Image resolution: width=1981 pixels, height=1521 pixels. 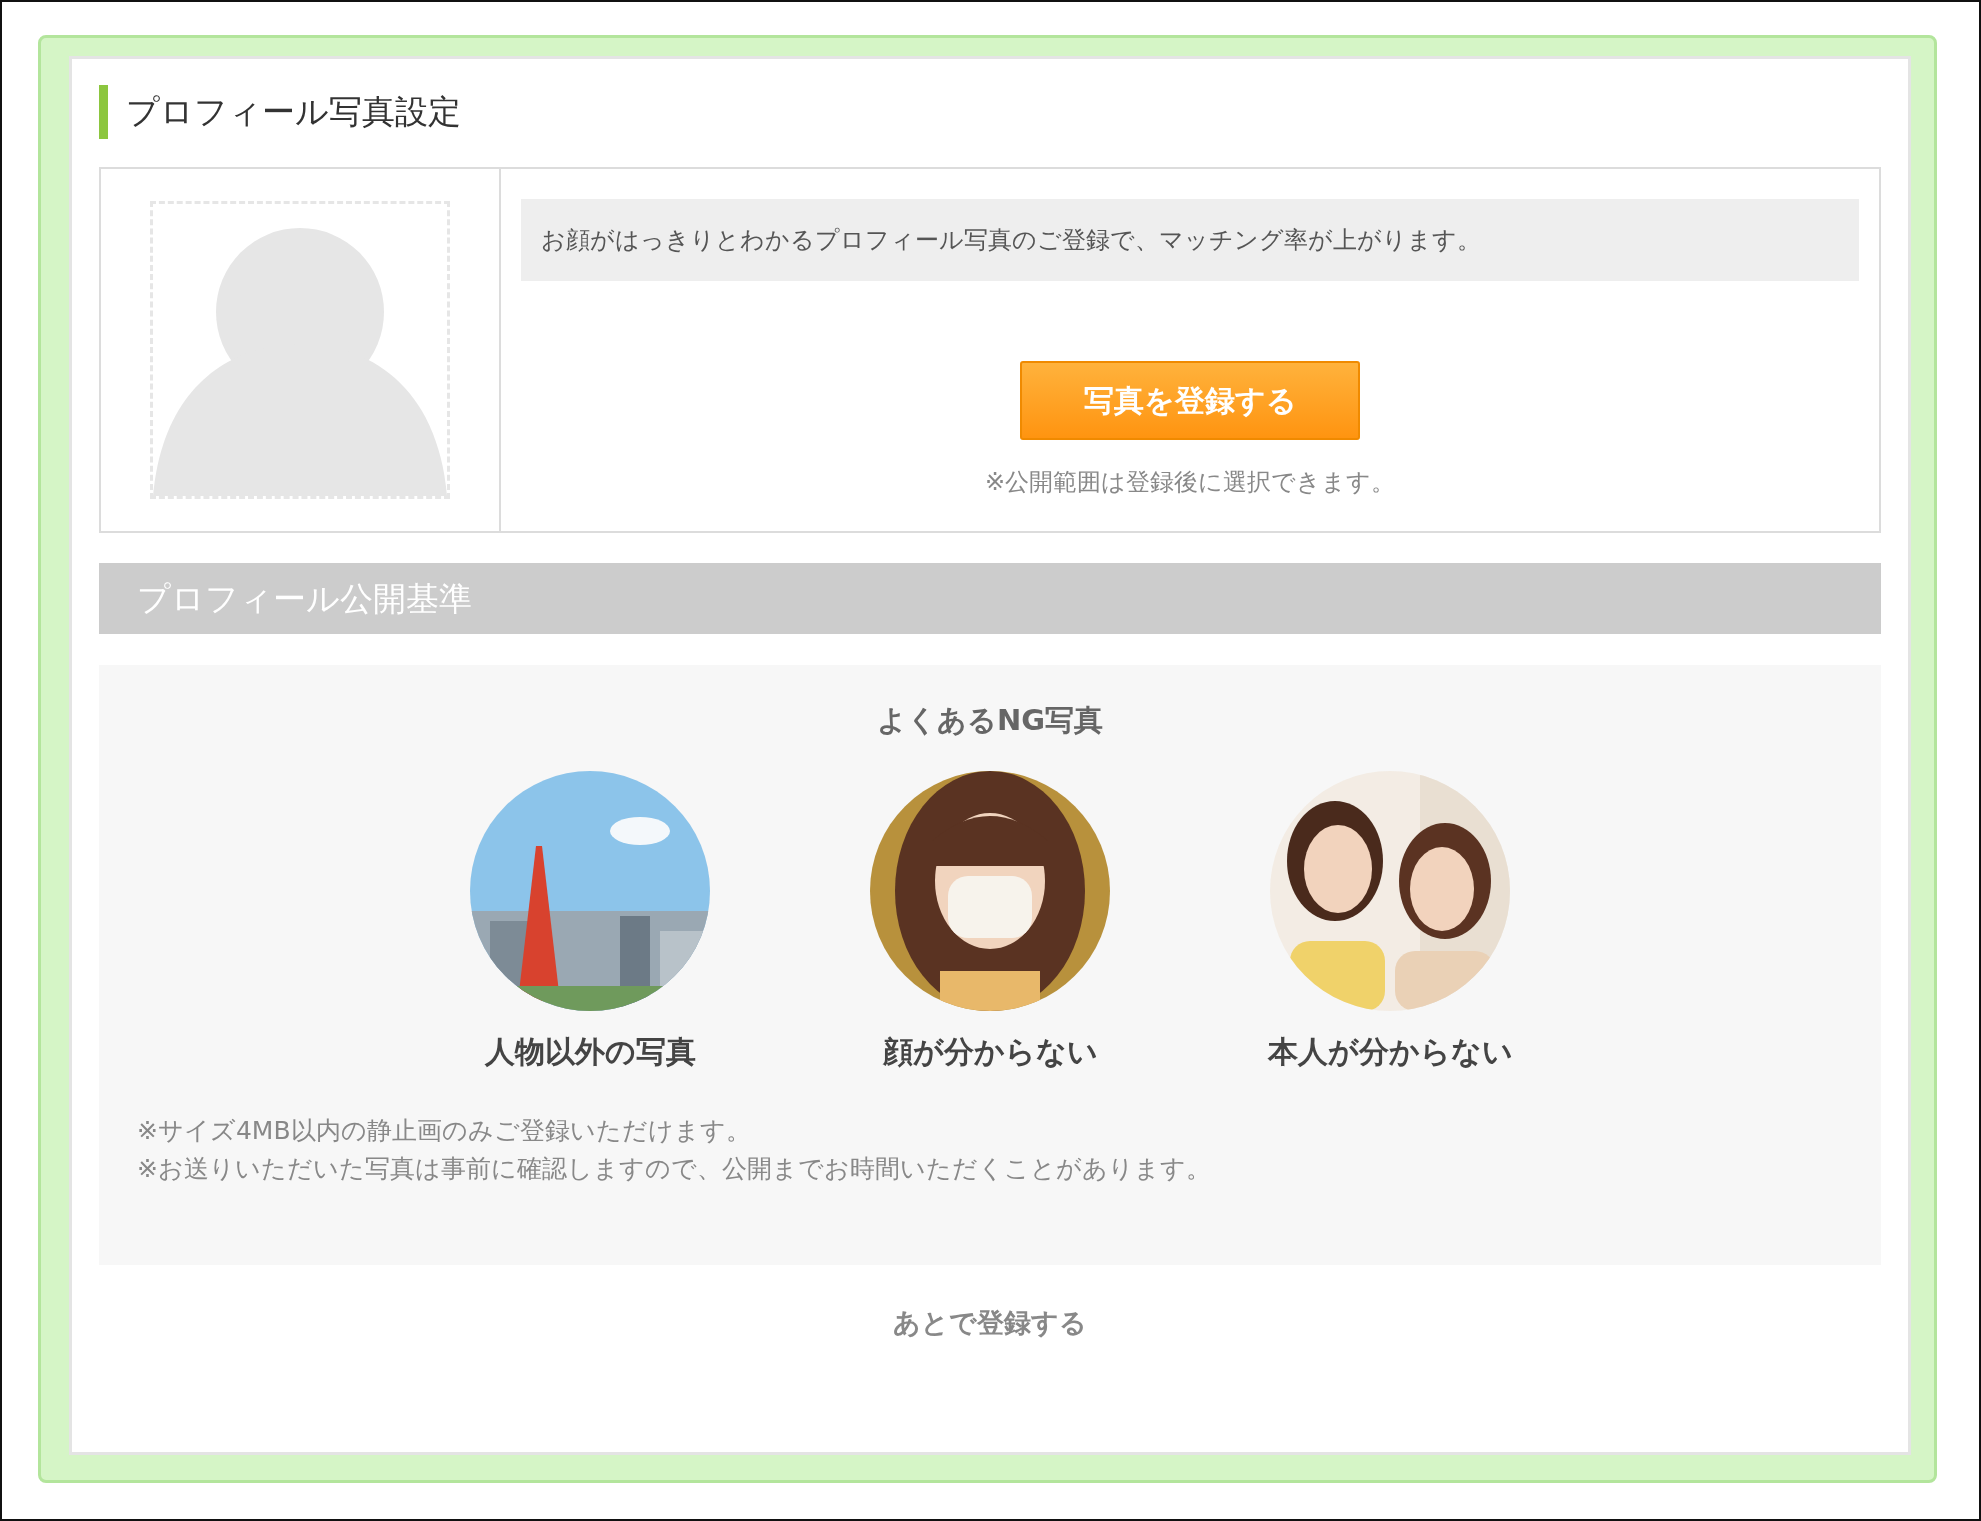 I want to click on example-caption: 本人が分からない, so click(x=1390, y=1051).